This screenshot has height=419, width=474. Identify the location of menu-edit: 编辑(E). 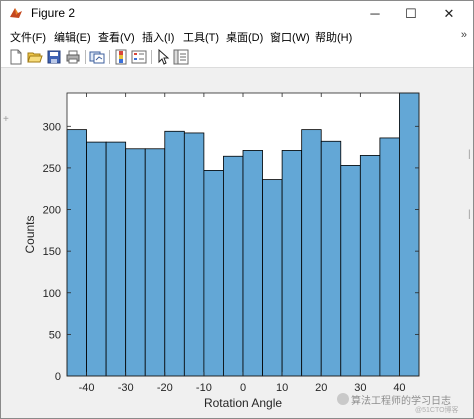
(72, 37).